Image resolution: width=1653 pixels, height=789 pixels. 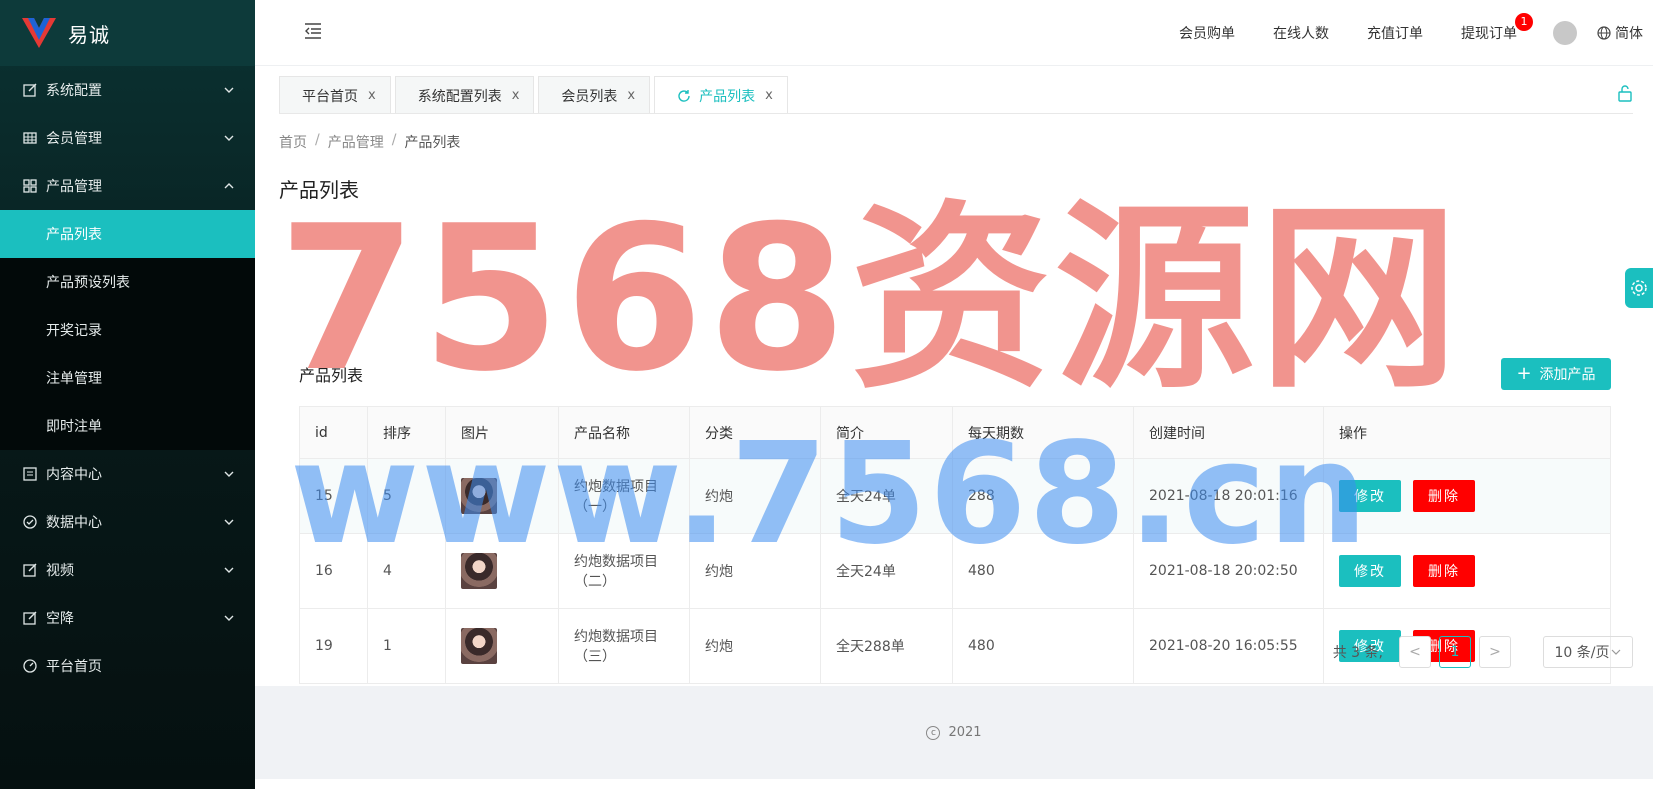 I want to click on withdraw-badge: 1, so click(x=1524, y=22).